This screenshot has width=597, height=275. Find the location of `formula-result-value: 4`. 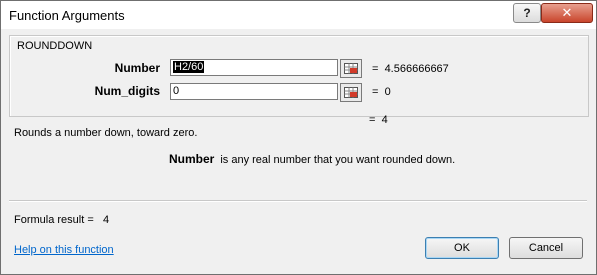

formula-result-value: 4 is located at coordinates (106, 220).